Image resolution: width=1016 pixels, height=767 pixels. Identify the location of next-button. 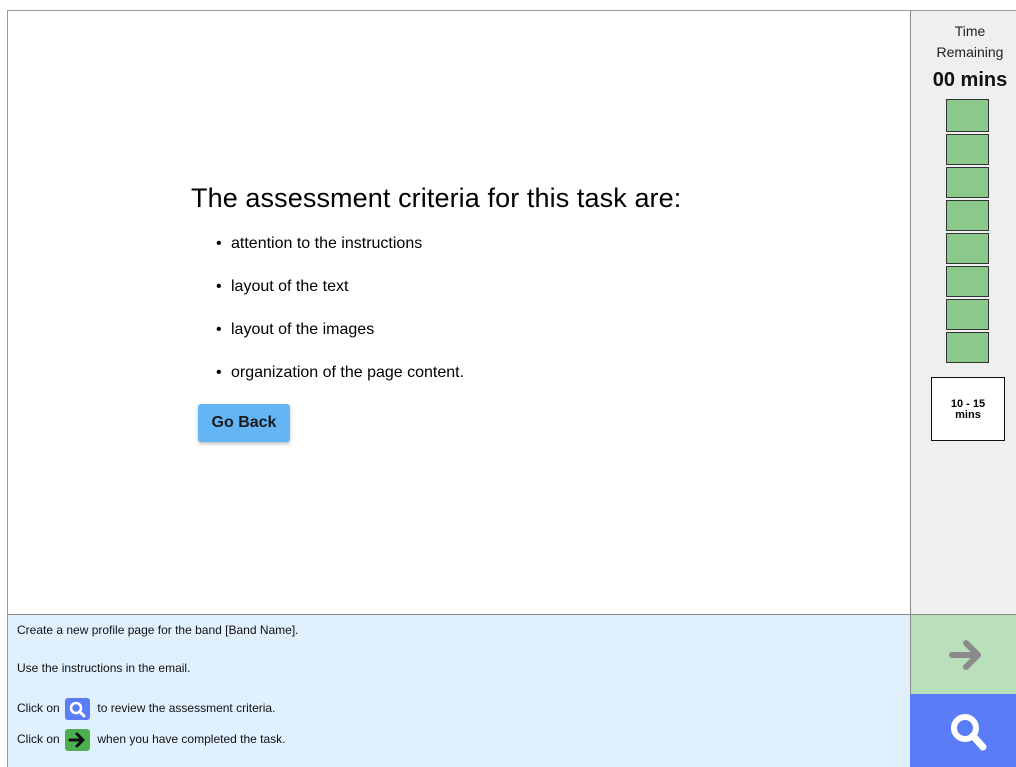
(963, 654).